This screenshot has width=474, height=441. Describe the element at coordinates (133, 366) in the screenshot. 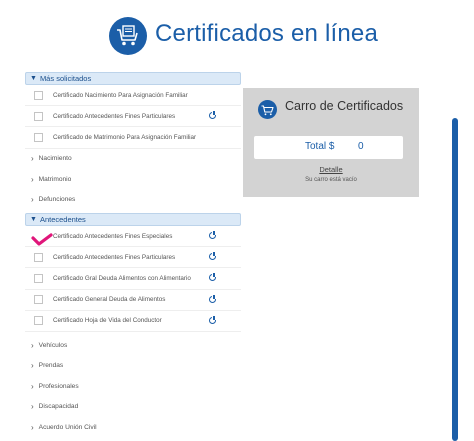

I see `category-prendas: › Prendas` at that location.